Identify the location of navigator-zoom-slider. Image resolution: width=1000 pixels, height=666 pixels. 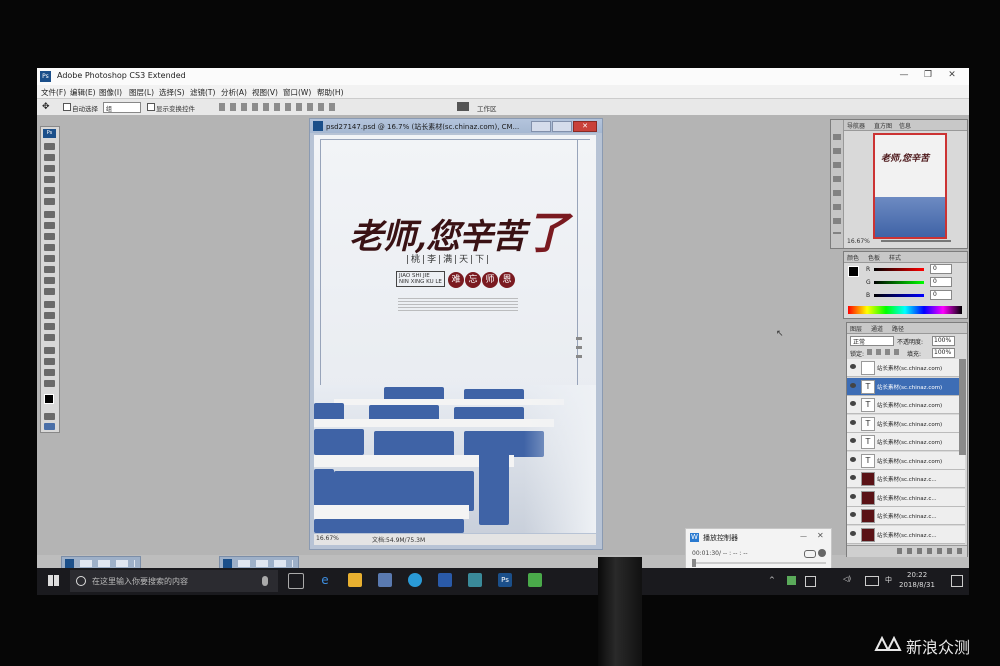
(916, 241).